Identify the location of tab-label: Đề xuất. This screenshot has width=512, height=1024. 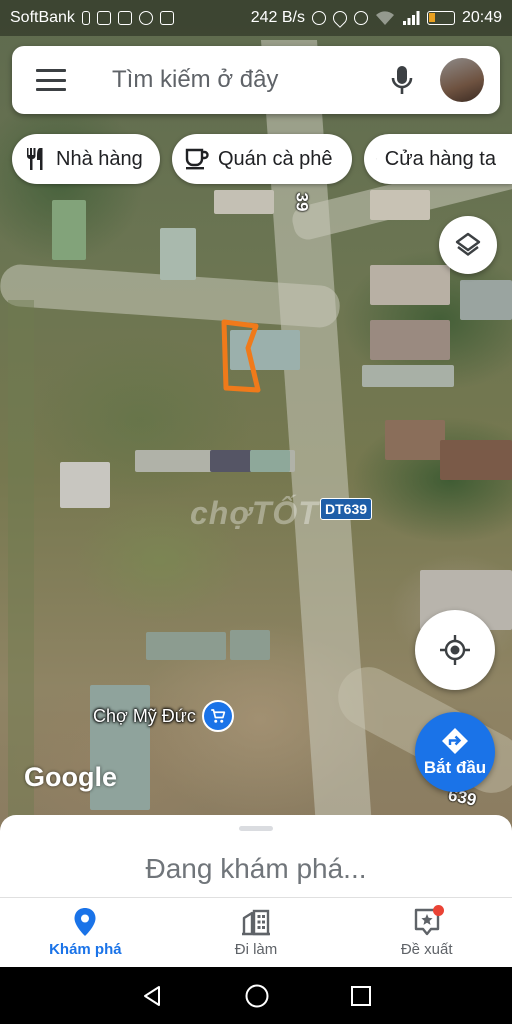
(426, 949).